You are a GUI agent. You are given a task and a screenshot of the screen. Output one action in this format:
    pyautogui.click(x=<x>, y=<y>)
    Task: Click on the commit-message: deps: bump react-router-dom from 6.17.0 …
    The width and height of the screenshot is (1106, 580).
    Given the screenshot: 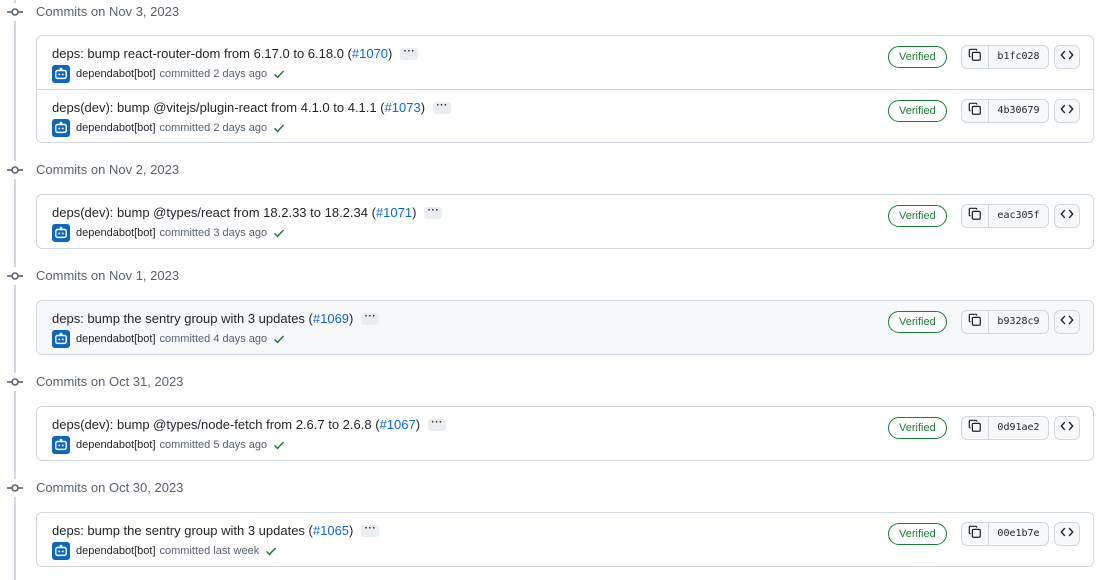 What is the action you would take?
    pyautogui.click(x=202, y=53)
    